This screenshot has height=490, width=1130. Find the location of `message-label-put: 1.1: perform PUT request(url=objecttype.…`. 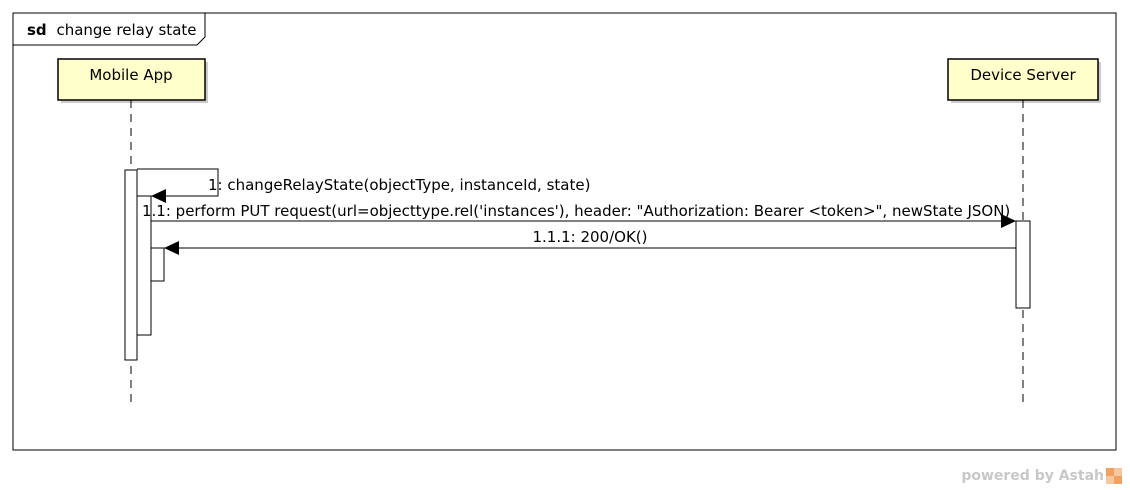

message-label-put: 1.1: perform PUT request(url=objecttype.… is located at coordinates (576, 211).